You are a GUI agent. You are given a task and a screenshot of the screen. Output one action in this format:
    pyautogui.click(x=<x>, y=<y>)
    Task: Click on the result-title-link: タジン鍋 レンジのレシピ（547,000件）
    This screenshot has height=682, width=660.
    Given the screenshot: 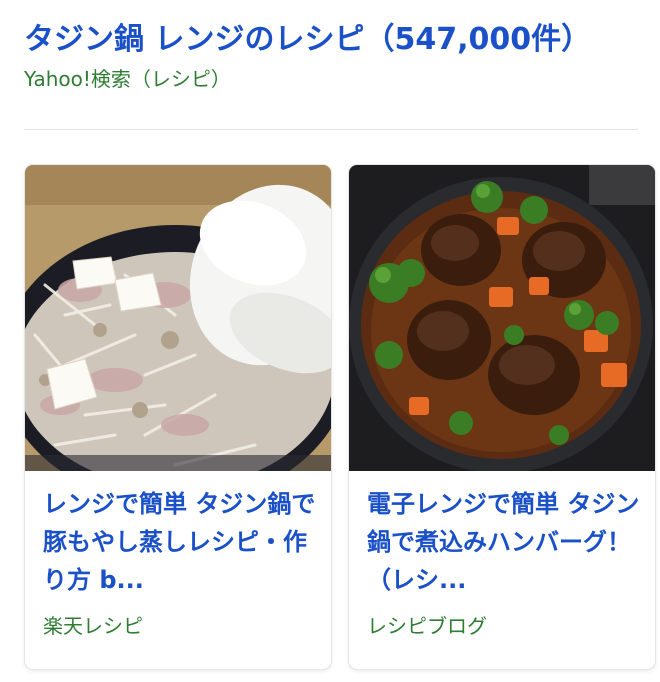 What is the action you would take?
    pyautogui.click(x=334, y=40)
    